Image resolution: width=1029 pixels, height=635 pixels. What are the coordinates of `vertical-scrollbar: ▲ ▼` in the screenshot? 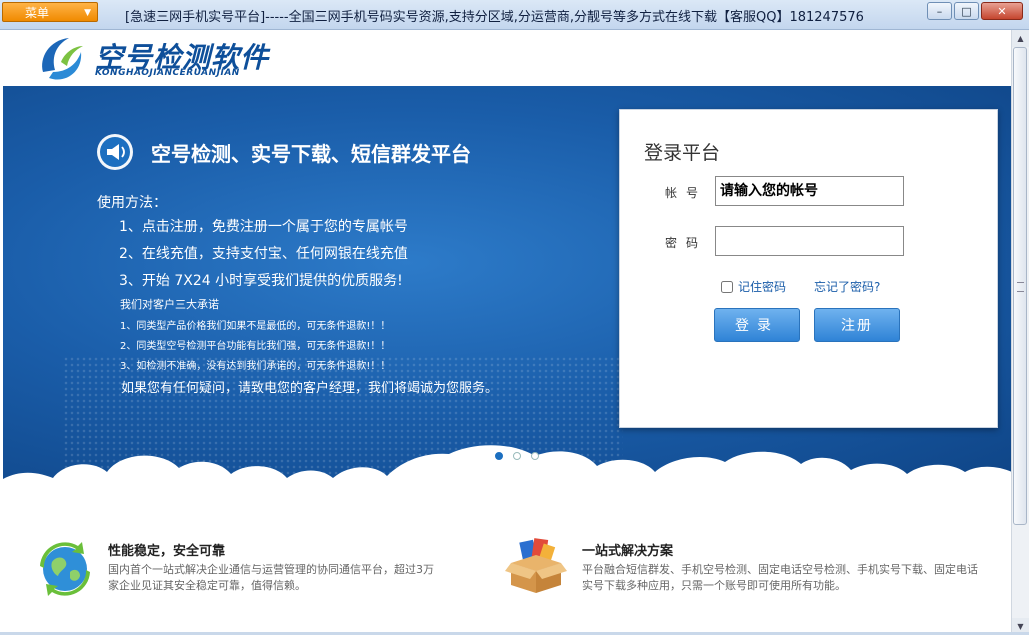 It's located at (1020, 332).